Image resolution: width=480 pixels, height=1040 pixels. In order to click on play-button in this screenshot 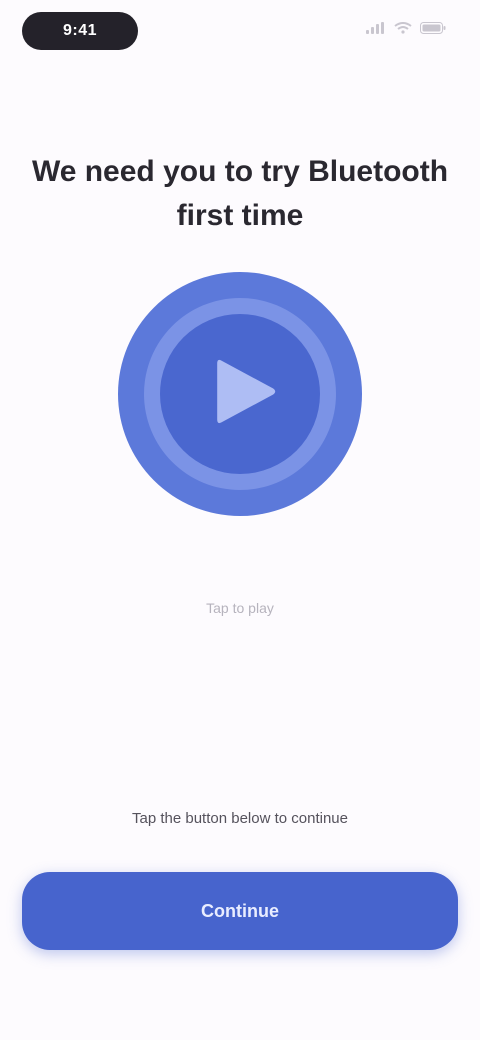, I will do `click(240, 394)`.